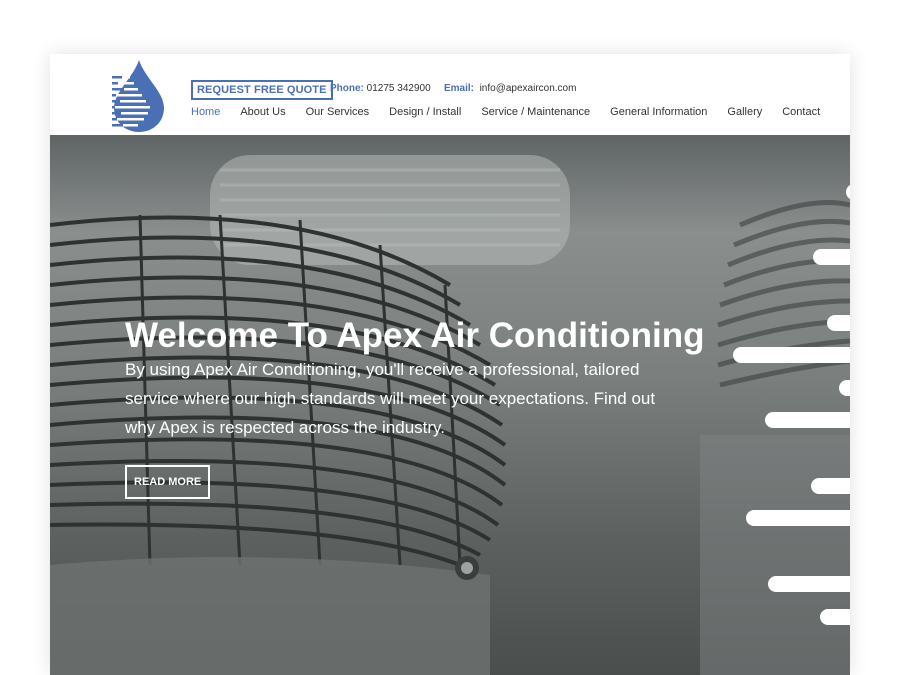 The height and width of the screenshot is (675, 900). Describe the element at coordinates (205, 112) in the screenshot. I see `nav-item-home: Home` at that location.